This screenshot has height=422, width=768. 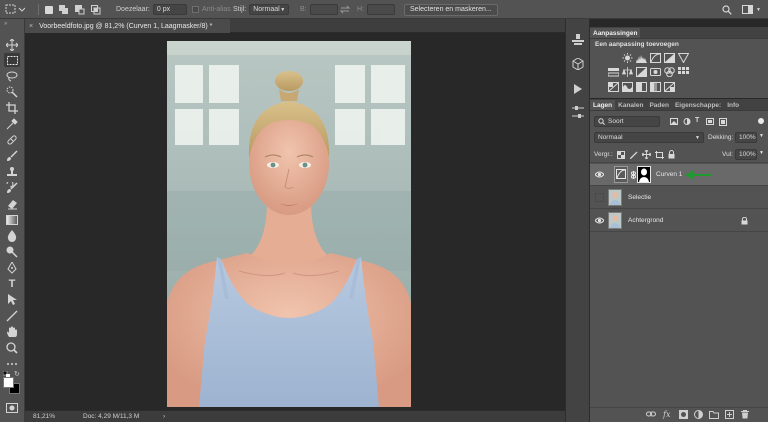 What do you see at coordinates (12, 408) in the screenshot?
I see `quick-mask-icon` at bounding box center [12, 408].